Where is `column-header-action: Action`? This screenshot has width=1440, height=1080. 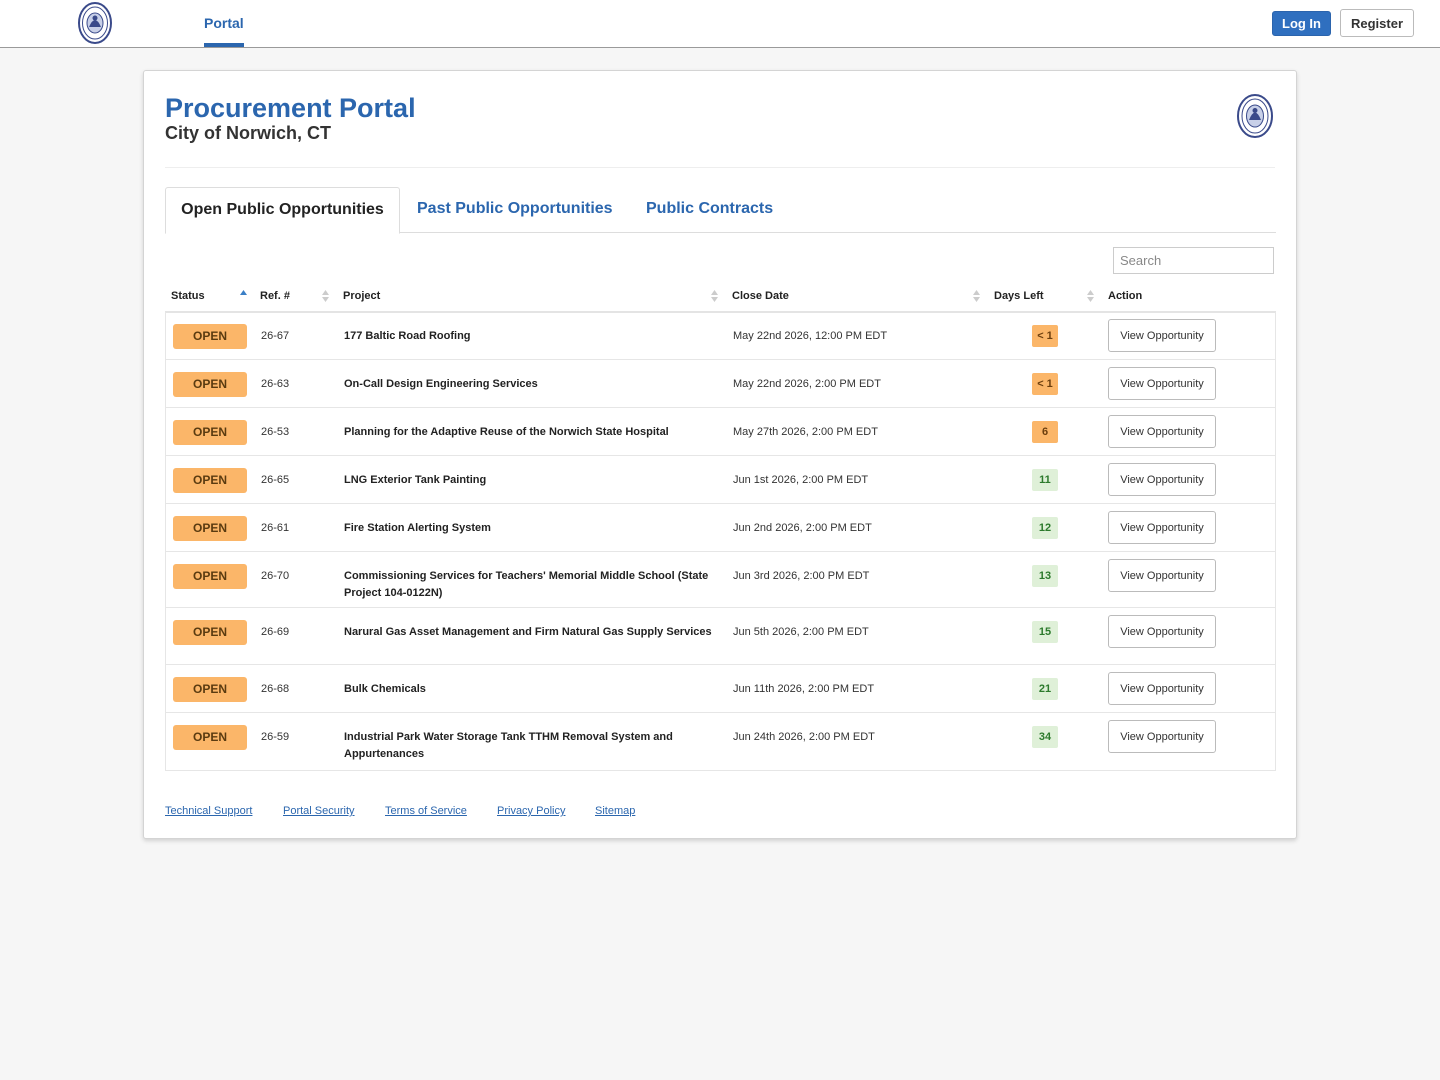
column-header-action: Action is located at coordinates (1125, 296).